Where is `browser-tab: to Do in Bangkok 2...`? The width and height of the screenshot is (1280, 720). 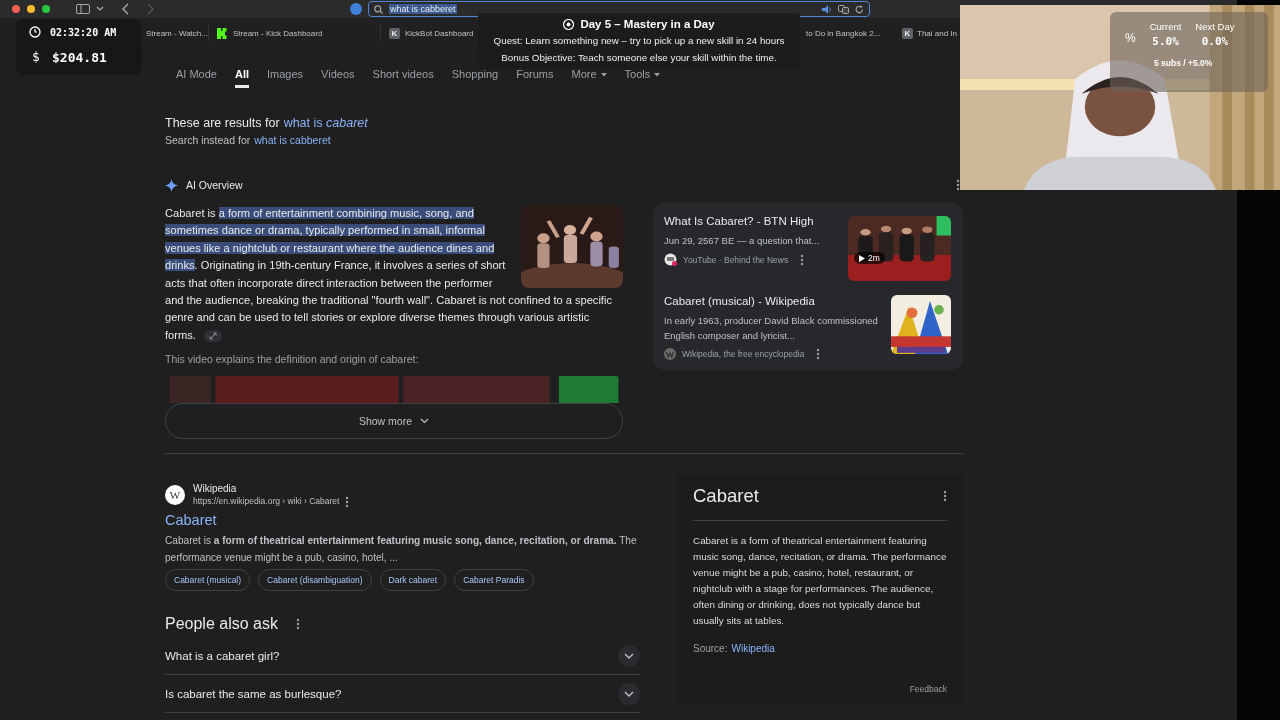
browser-tab: to Do in Bangkok 2... is located at coordinates (854, 33).